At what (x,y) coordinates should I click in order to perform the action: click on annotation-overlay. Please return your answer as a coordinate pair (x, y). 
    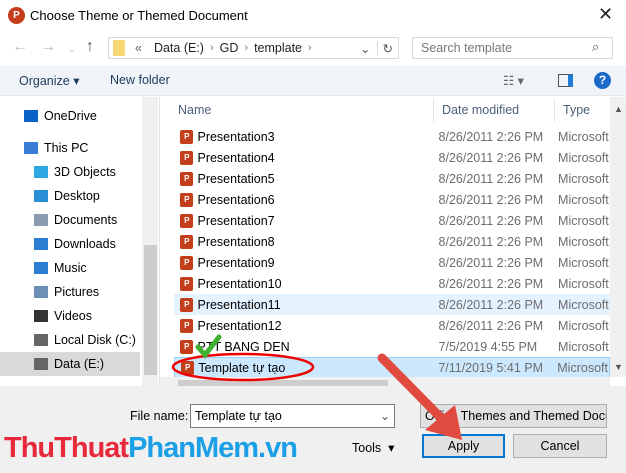
    Looking at the image, I should click on (316, 387).